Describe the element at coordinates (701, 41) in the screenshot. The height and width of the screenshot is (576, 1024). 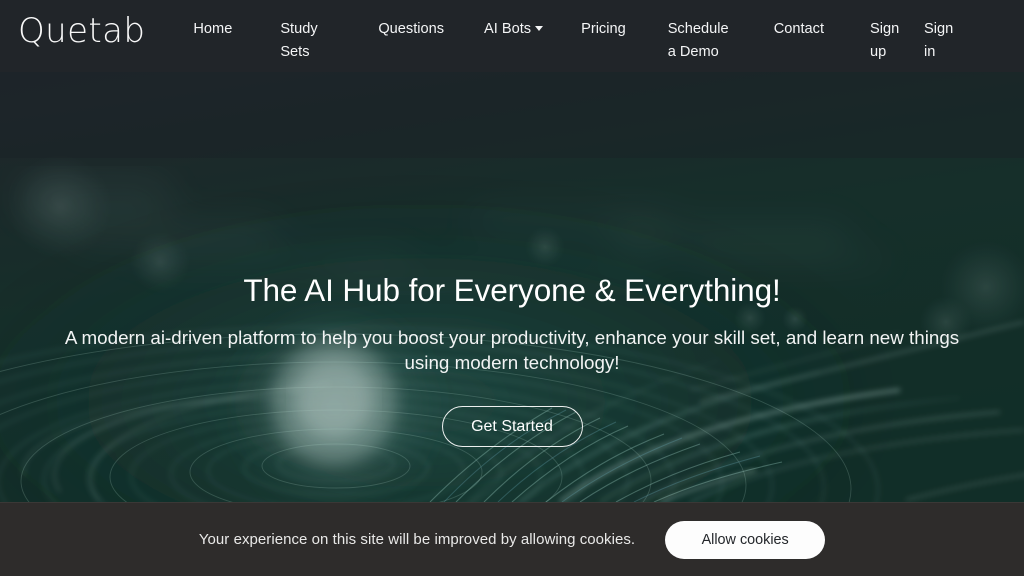
I see `nav-item-schedule-a-demo: Schedule a Demo` at that location.